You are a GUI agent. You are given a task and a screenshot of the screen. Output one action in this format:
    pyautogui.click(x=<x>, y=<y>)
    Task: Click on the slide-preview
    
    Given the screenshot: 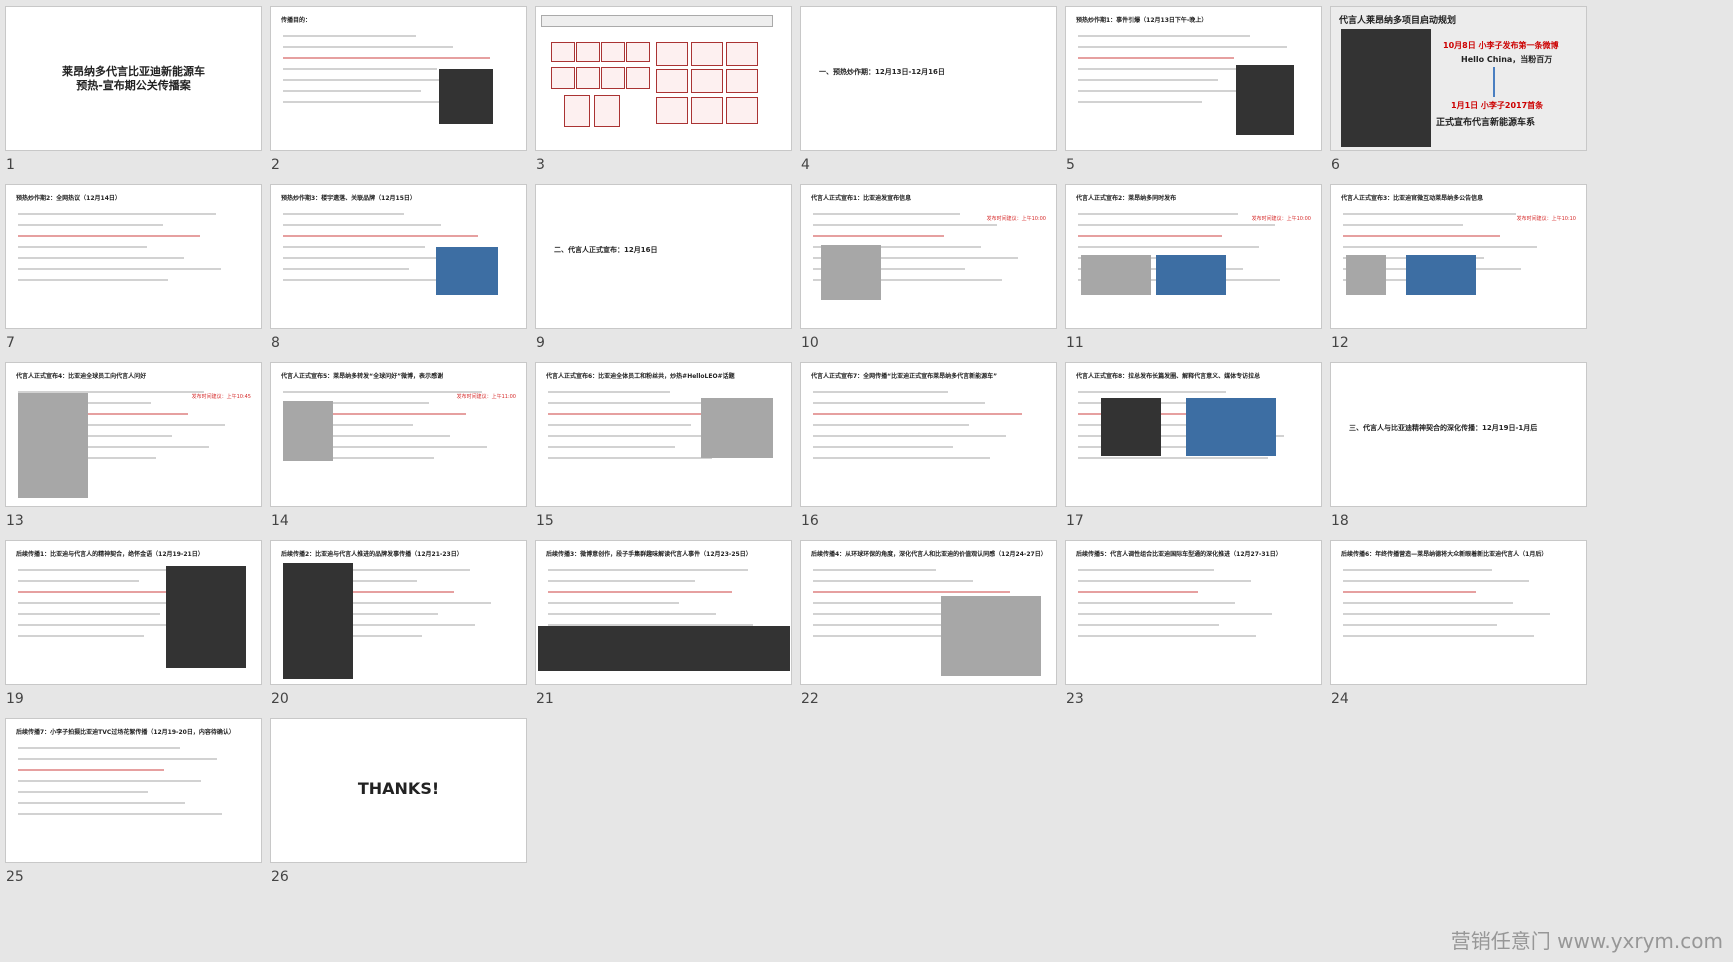 What is the action you would take?
    pyautogui.click(x=663, y=78)
    